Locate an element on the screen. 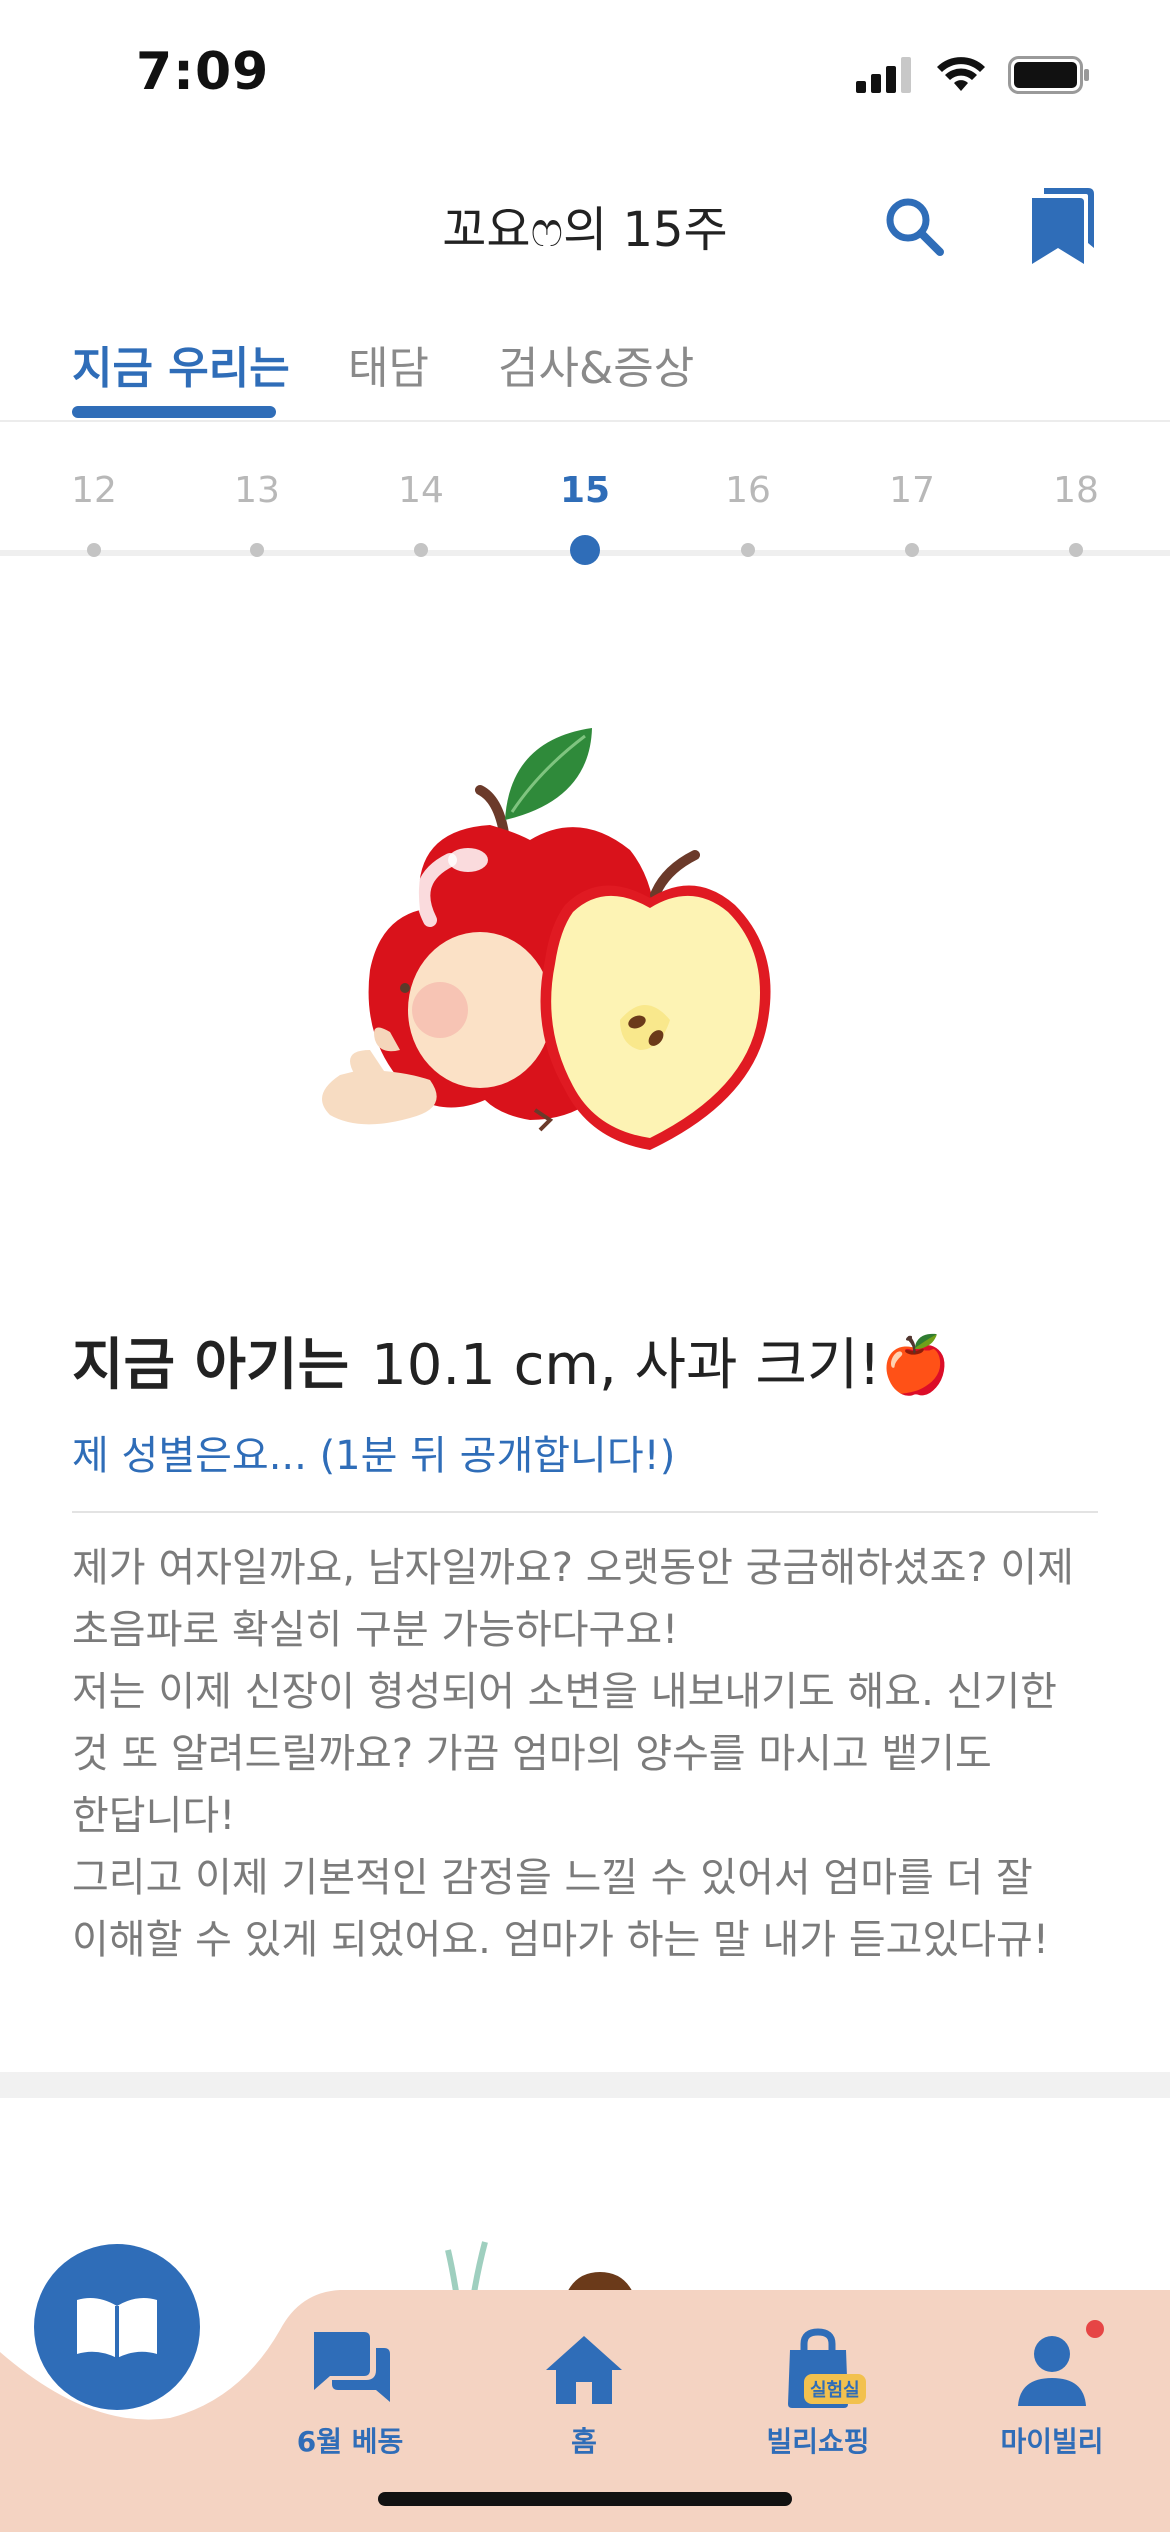  baby-apple-illustration is located at coordinates (590, 950).